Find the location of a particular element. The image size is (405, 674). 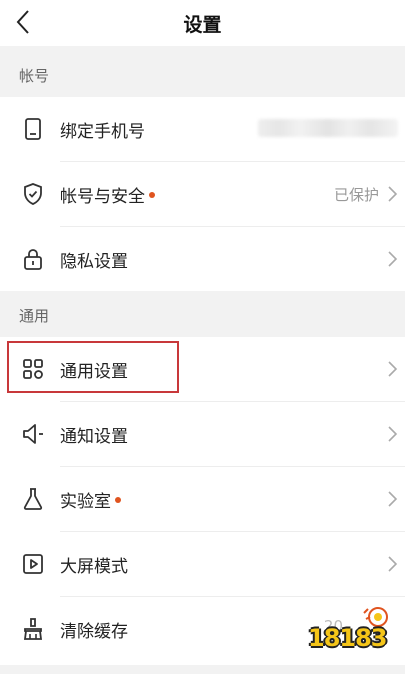

lab-text: 实验室 is located at coordinates (85, 502).